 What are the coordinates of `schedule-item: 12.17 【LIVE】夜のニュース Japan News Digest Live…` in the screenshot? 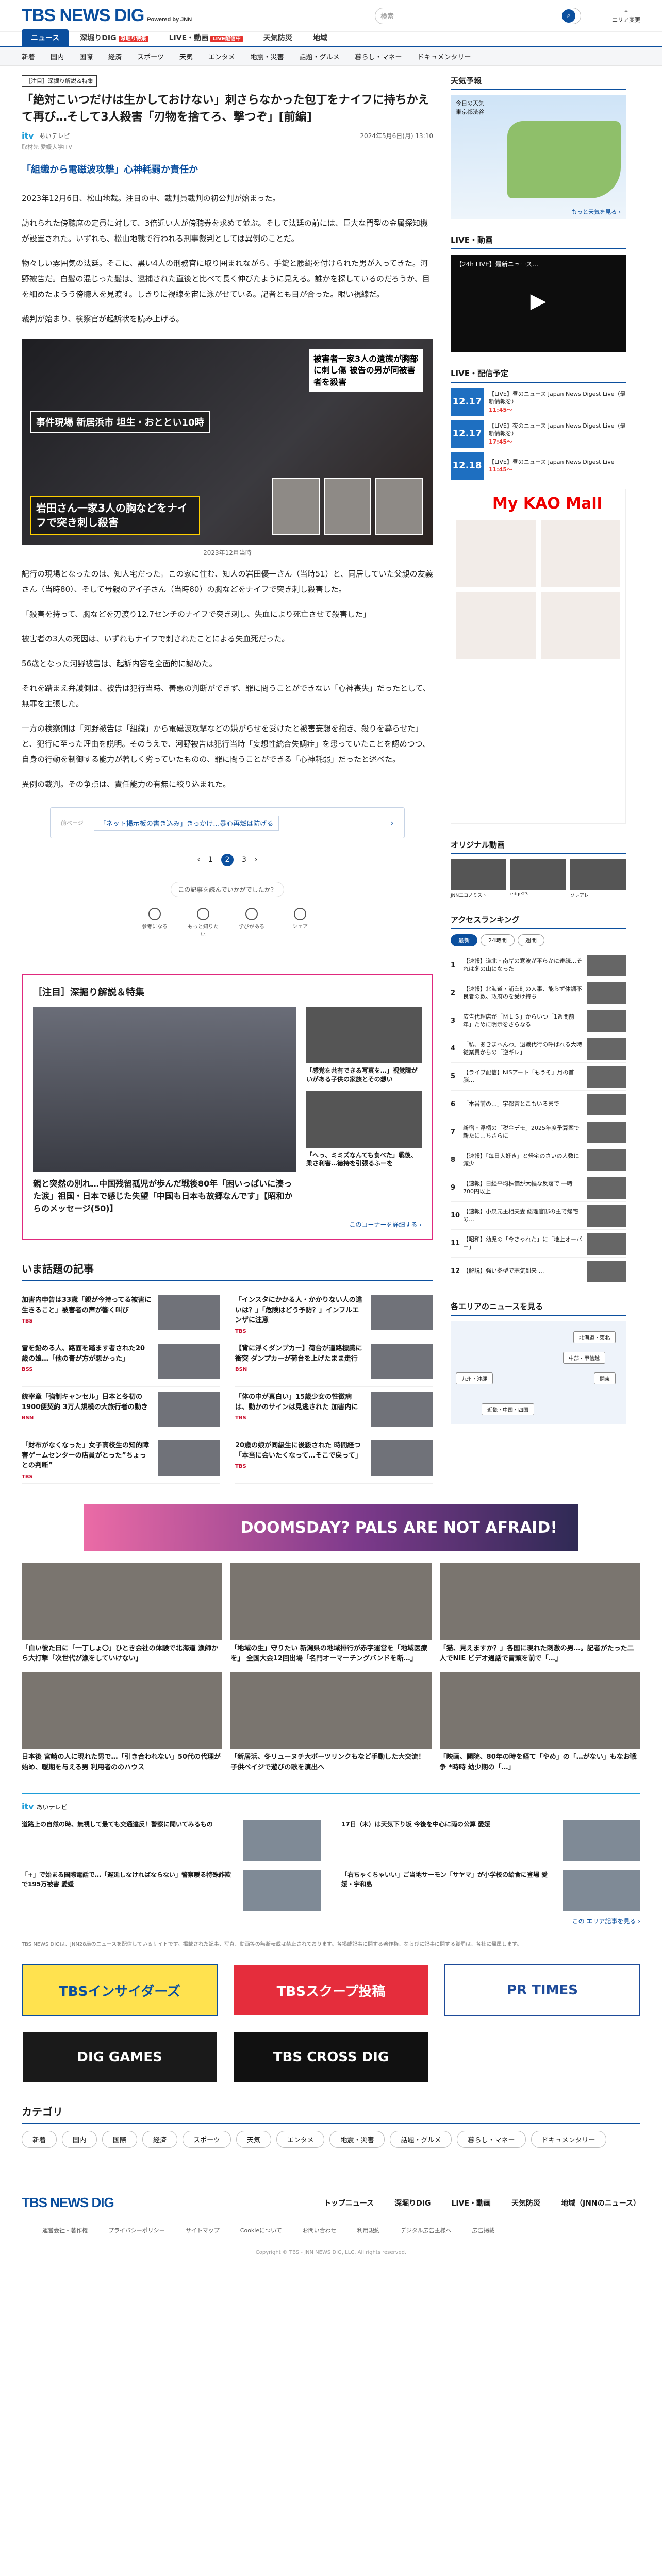 It's located at (538, 434).